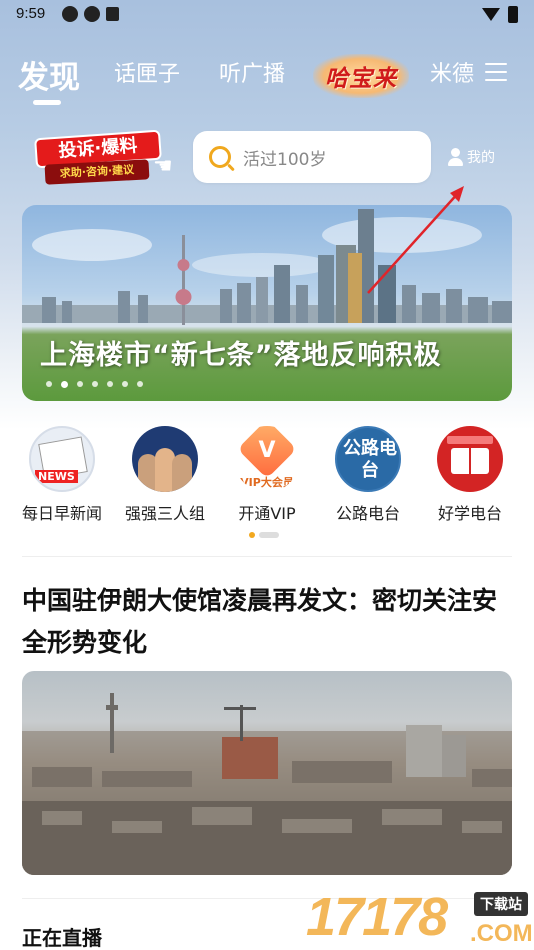 This screenshot has width=534, height=950. What do you see at coordinates (367, 513) in the screenshot?
I see `shortcut-label: 公路电台` at bounding box center [367, 513].